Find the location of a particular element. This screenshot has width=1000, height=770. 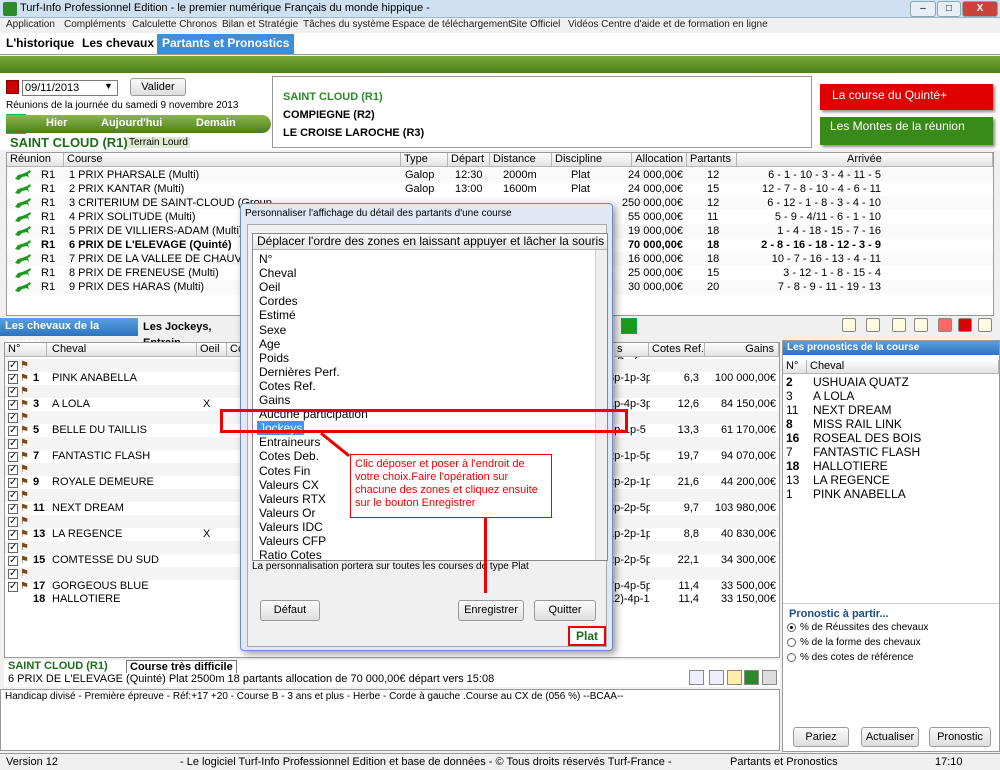

default-button: Défaut is located at coordinates (290, 610).